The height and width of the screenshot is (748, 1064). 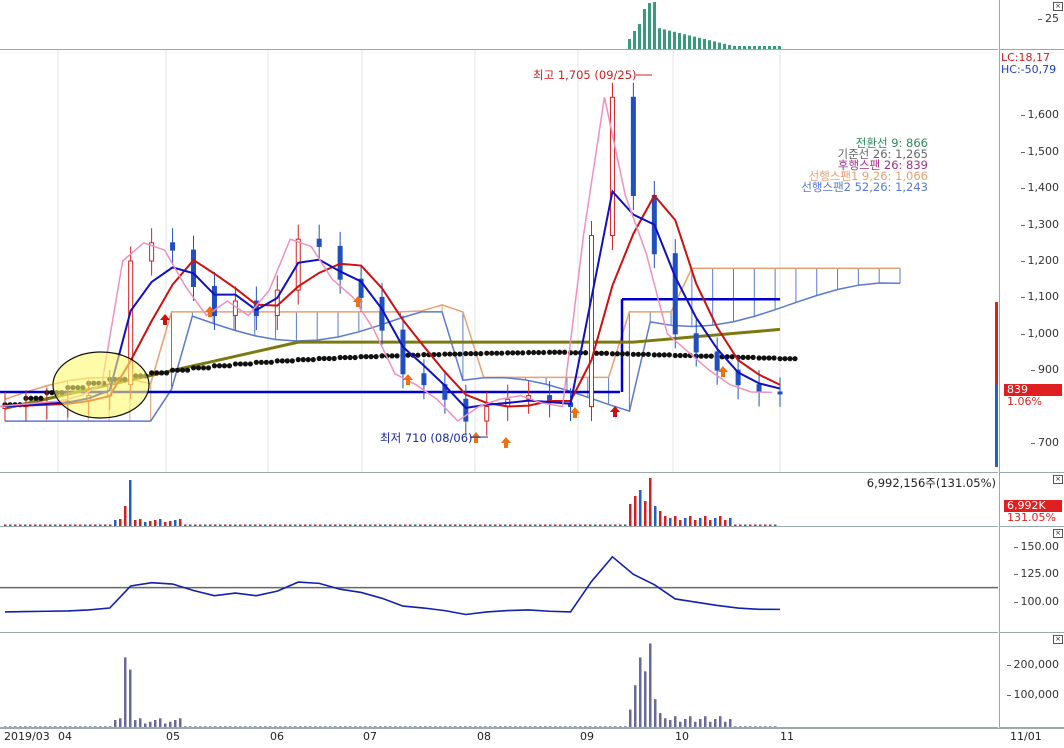 I want to click on legend-entry: 선행스팬2 52,26: 1,243, so click(x=864, y=187).